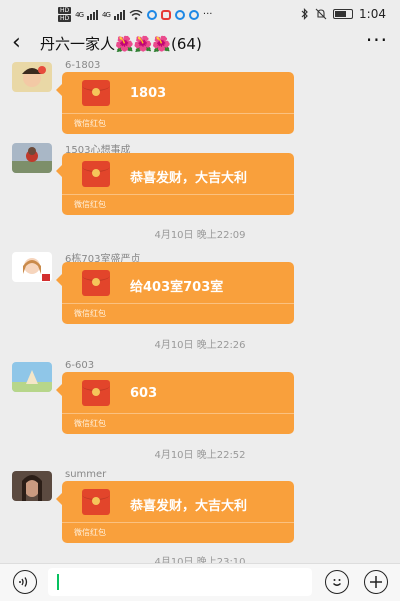 Image resolution: width=400 pixels, height=601 pixels. I want to click on more-options-icon: ···, so click(377, 40).